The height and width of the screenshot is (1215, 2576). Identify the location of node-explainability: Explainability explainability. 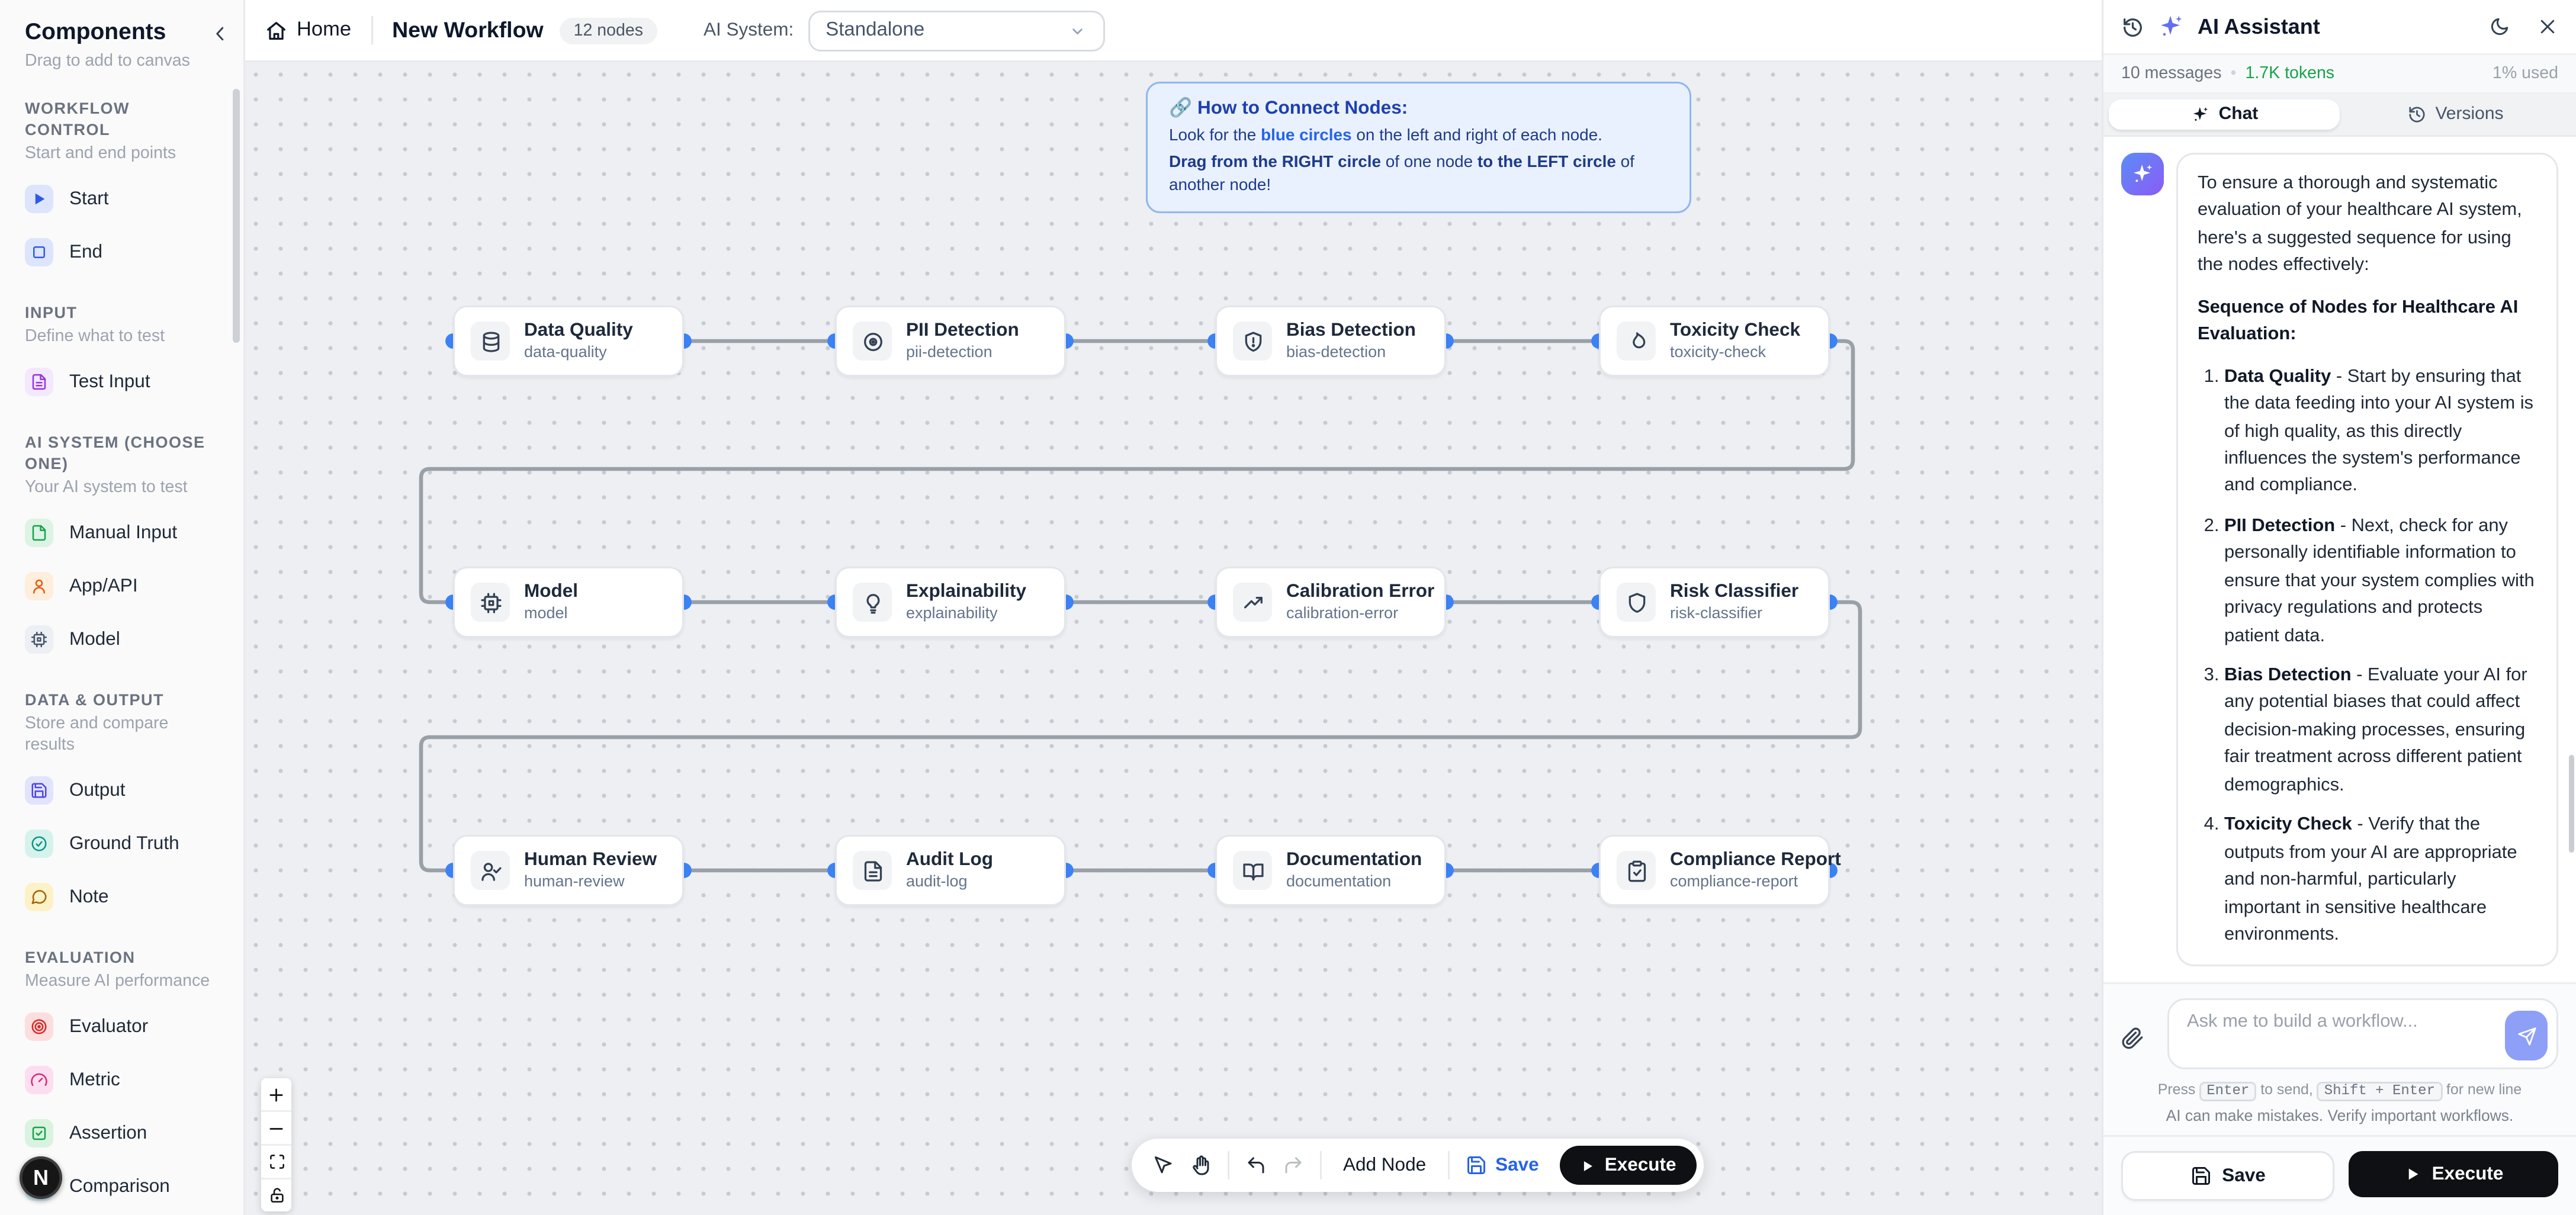
(950, 602).